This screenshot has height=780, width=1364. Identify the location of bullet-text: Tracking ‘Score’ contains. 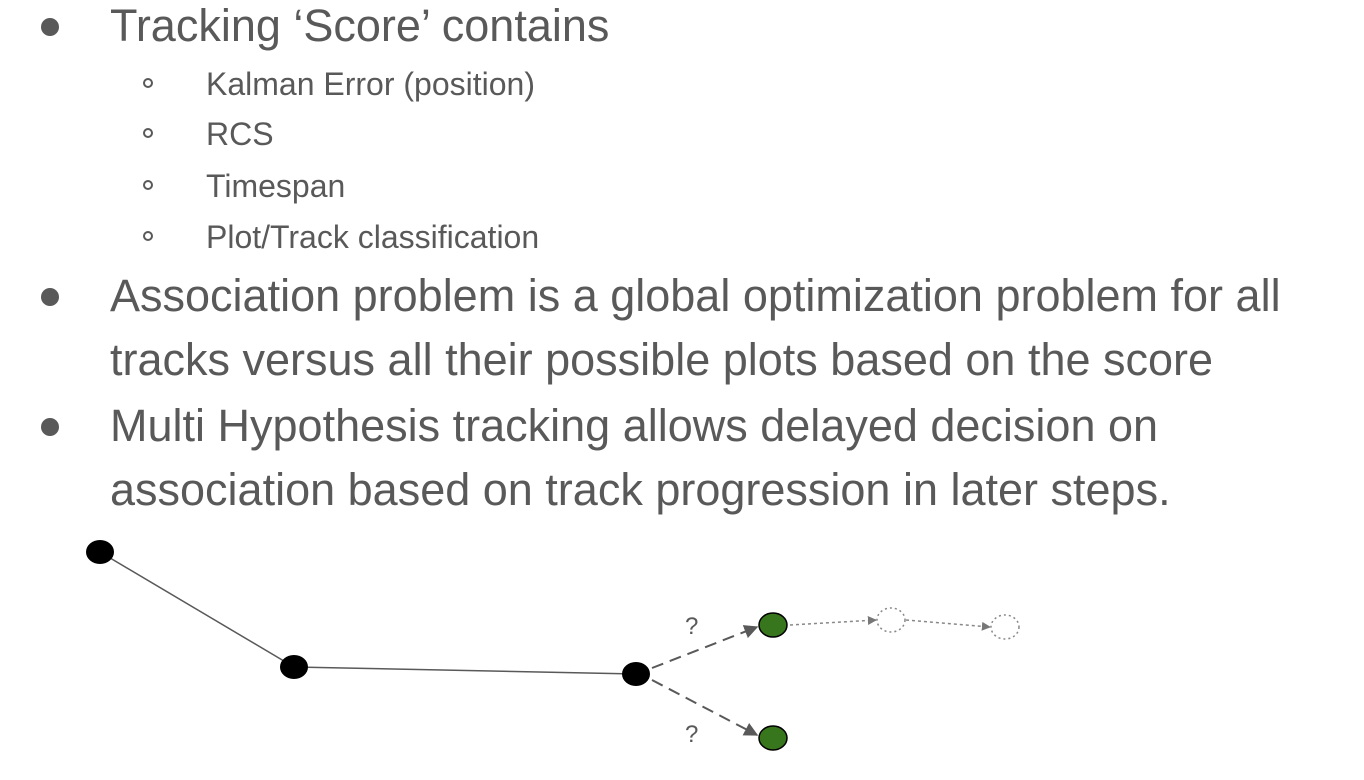
(360, 25).